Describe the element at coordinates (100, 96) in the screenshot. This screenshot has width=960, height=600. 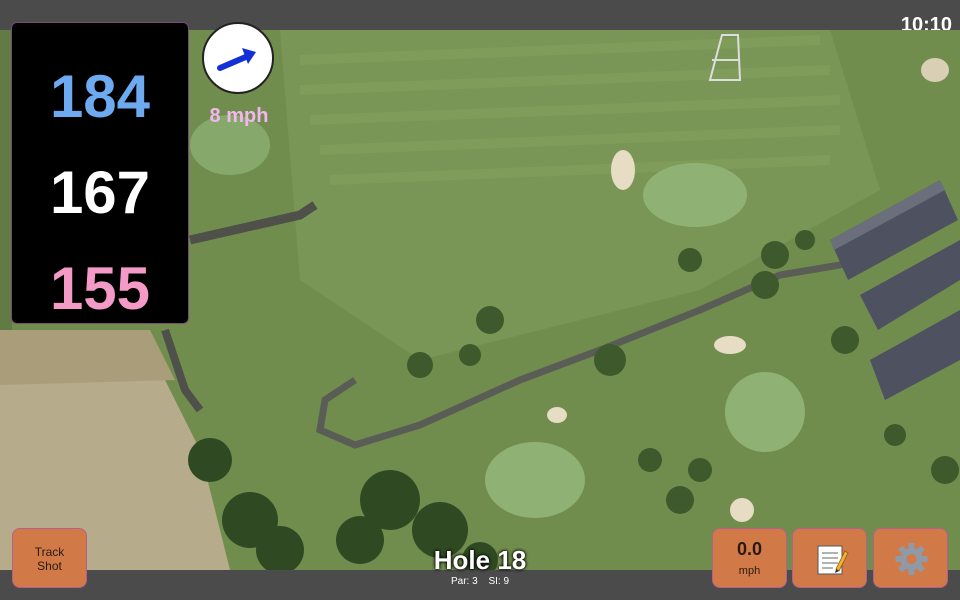
I see `back-yardage: 184` at that location.